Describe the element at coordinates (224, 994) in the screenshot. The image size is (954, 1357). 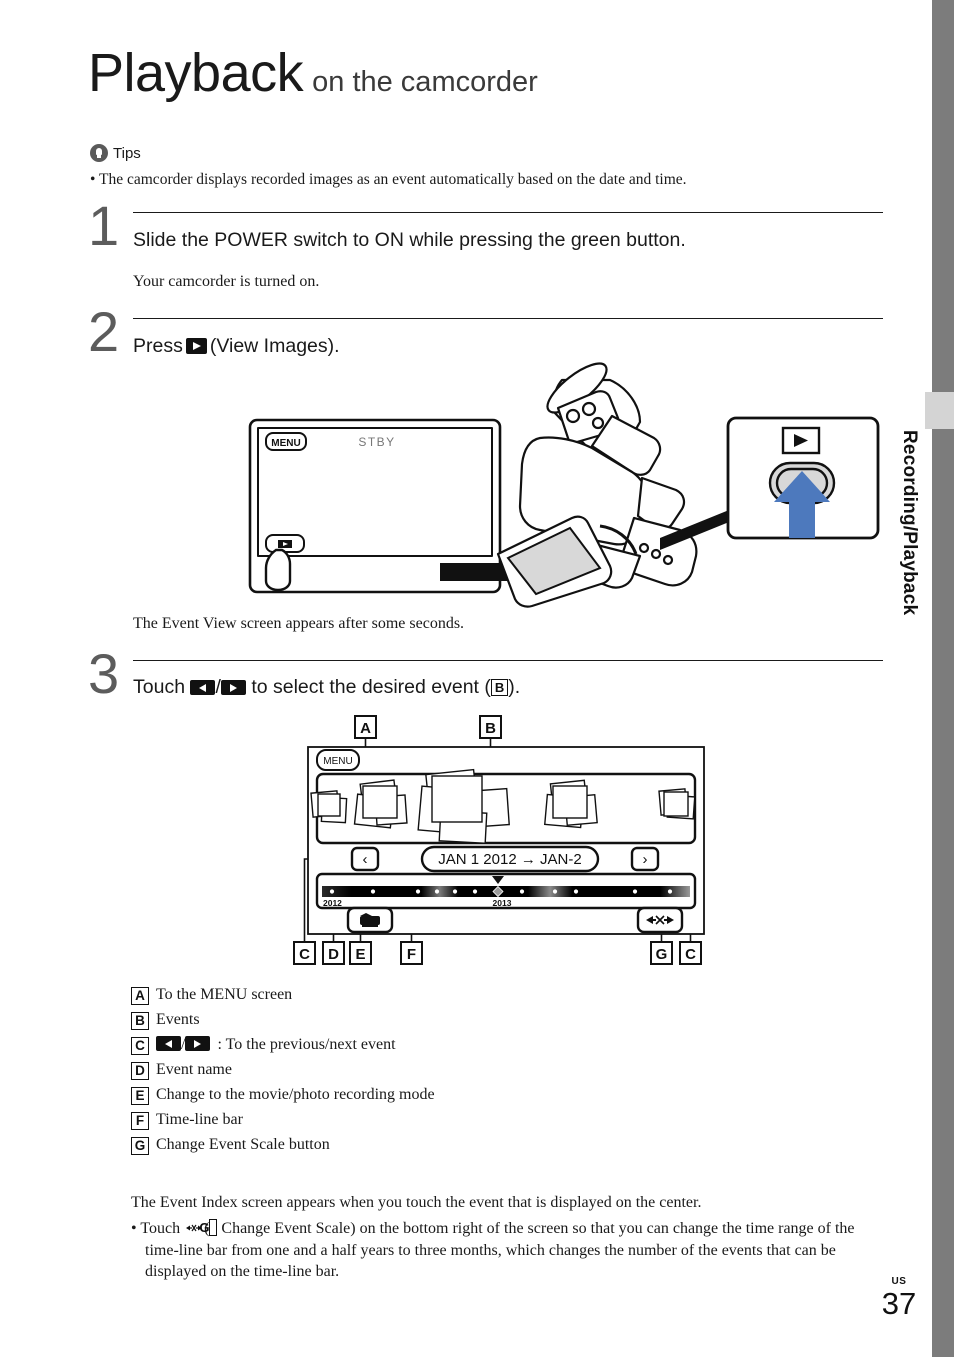
I see `legend-text-a: To the MENU screen` at that location.